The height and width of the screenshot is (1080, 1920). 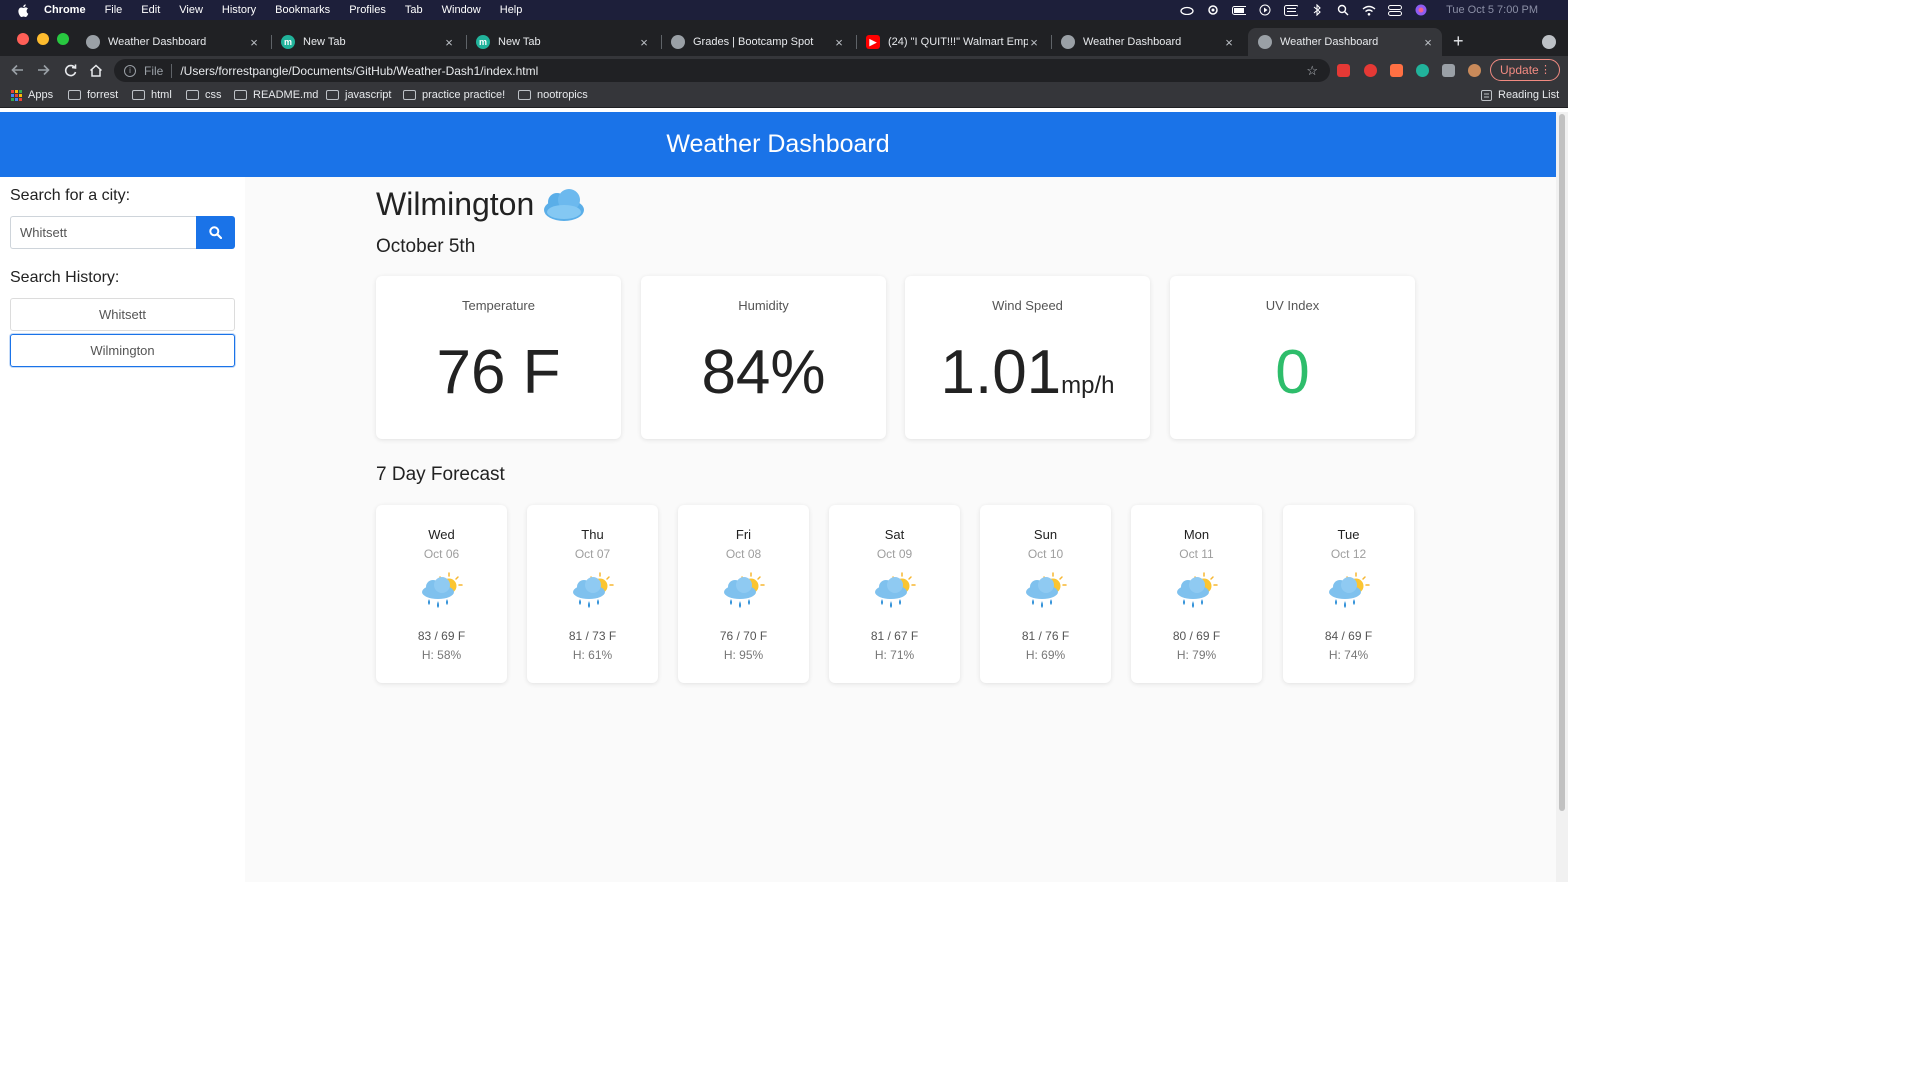 What do you see at coordinates (32, 95) in the screenshot?
I see `bookmark-apps: Apps` at bounding box center [32, 95].